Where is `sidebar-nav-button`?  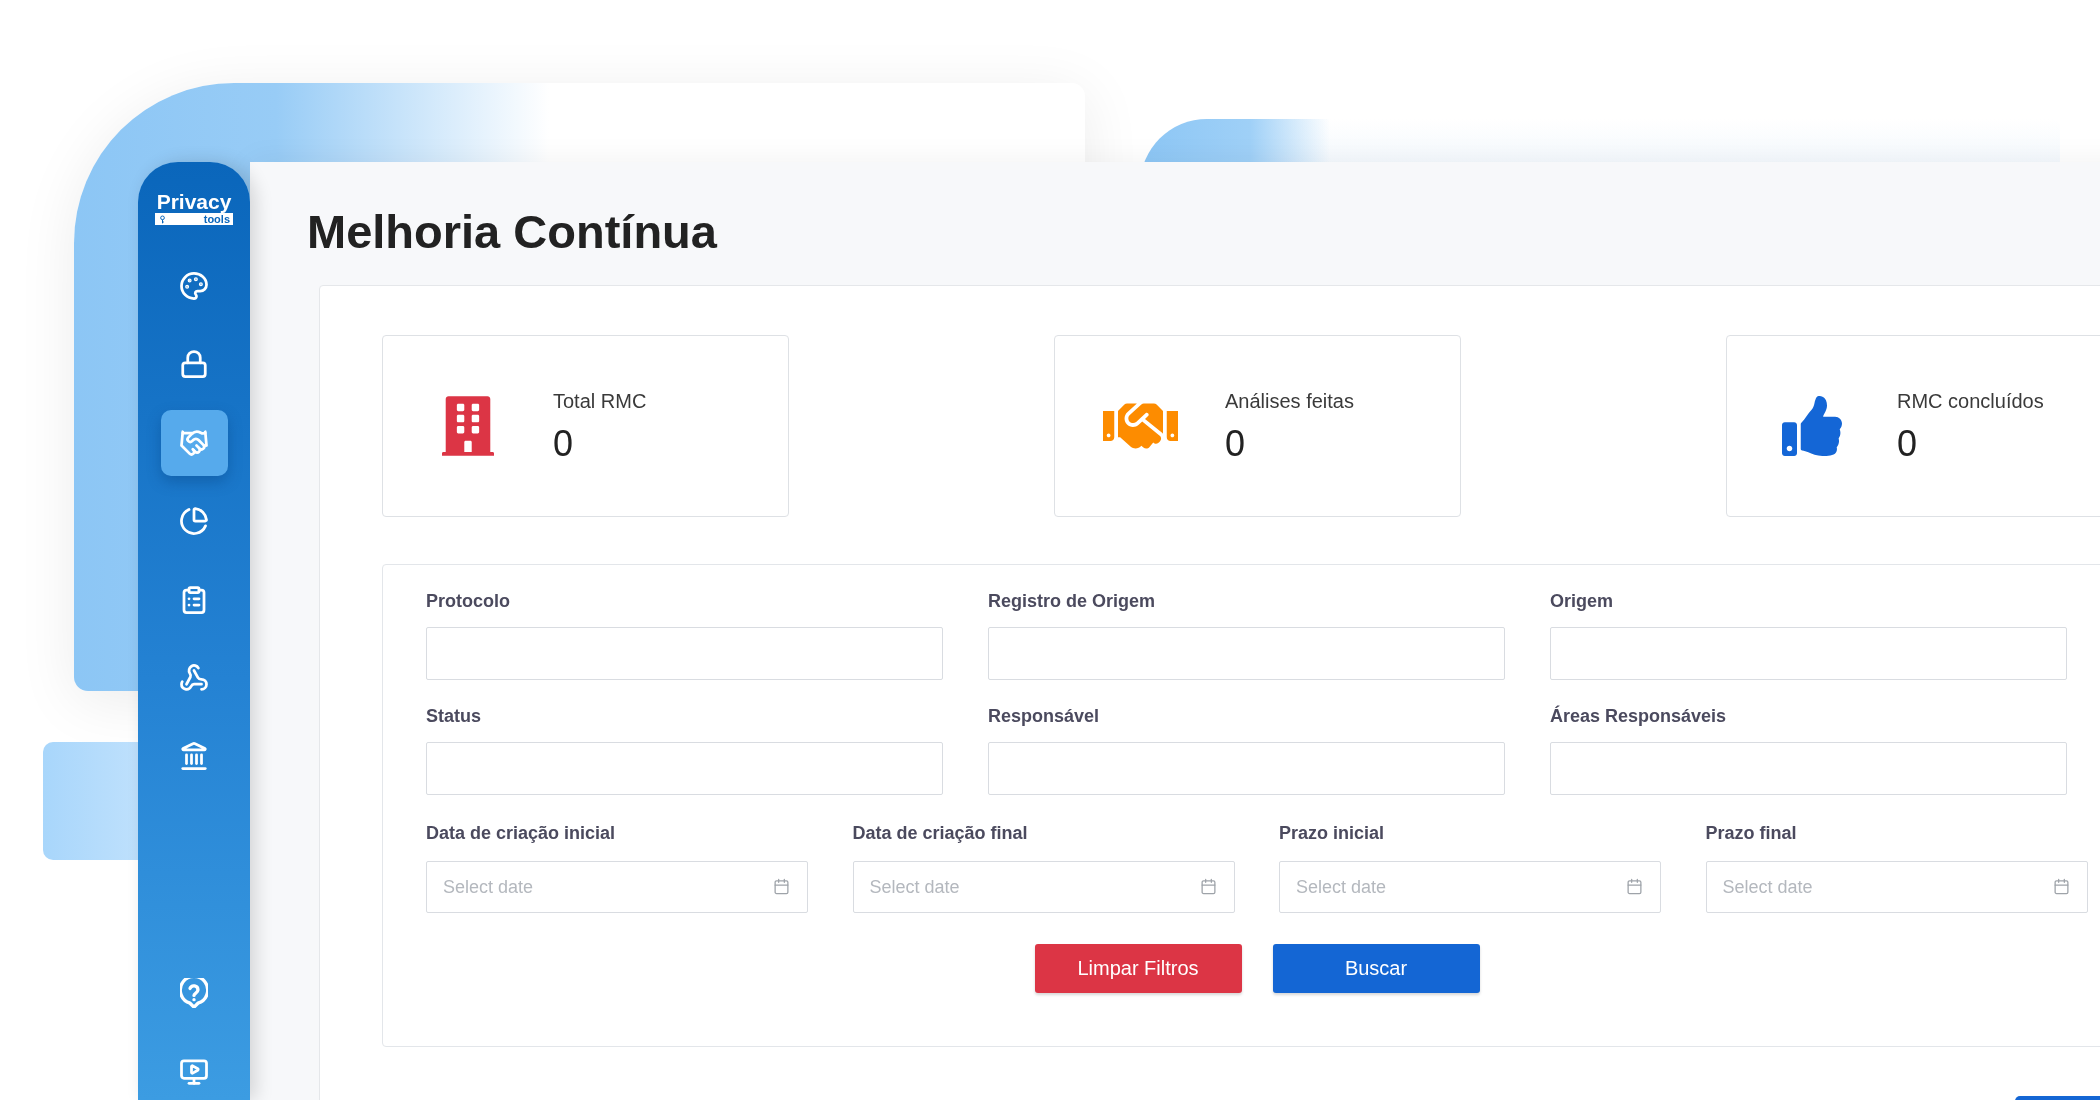
sidebar-nav-button is located at coordinates (194, 442).